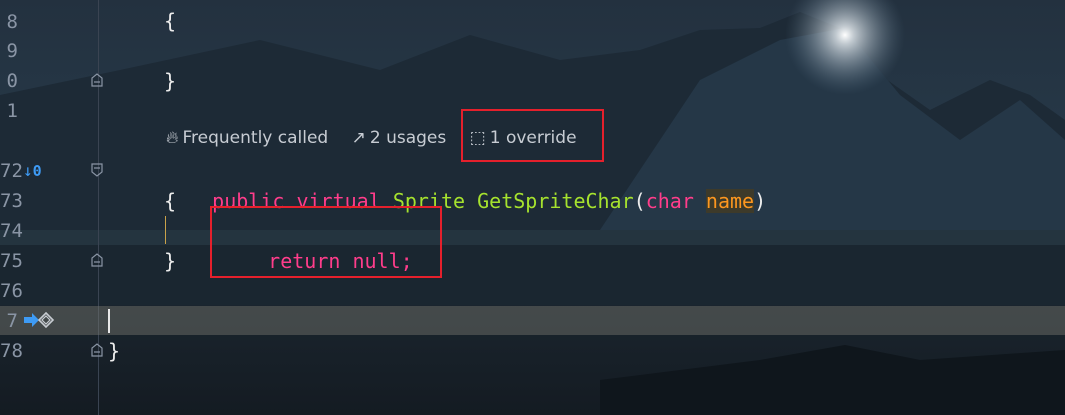  What do you see at coordinates (12, 81) in the screenshot?
I see `line-number: 0` at bounding box center [12, 81].